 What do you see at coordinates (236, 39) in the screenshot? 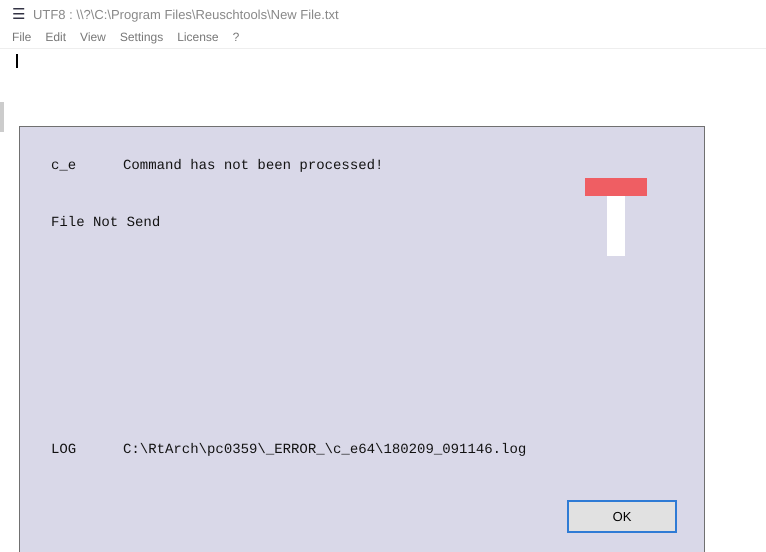
I see `menu-item: ?` at bounding box center [236, 39].